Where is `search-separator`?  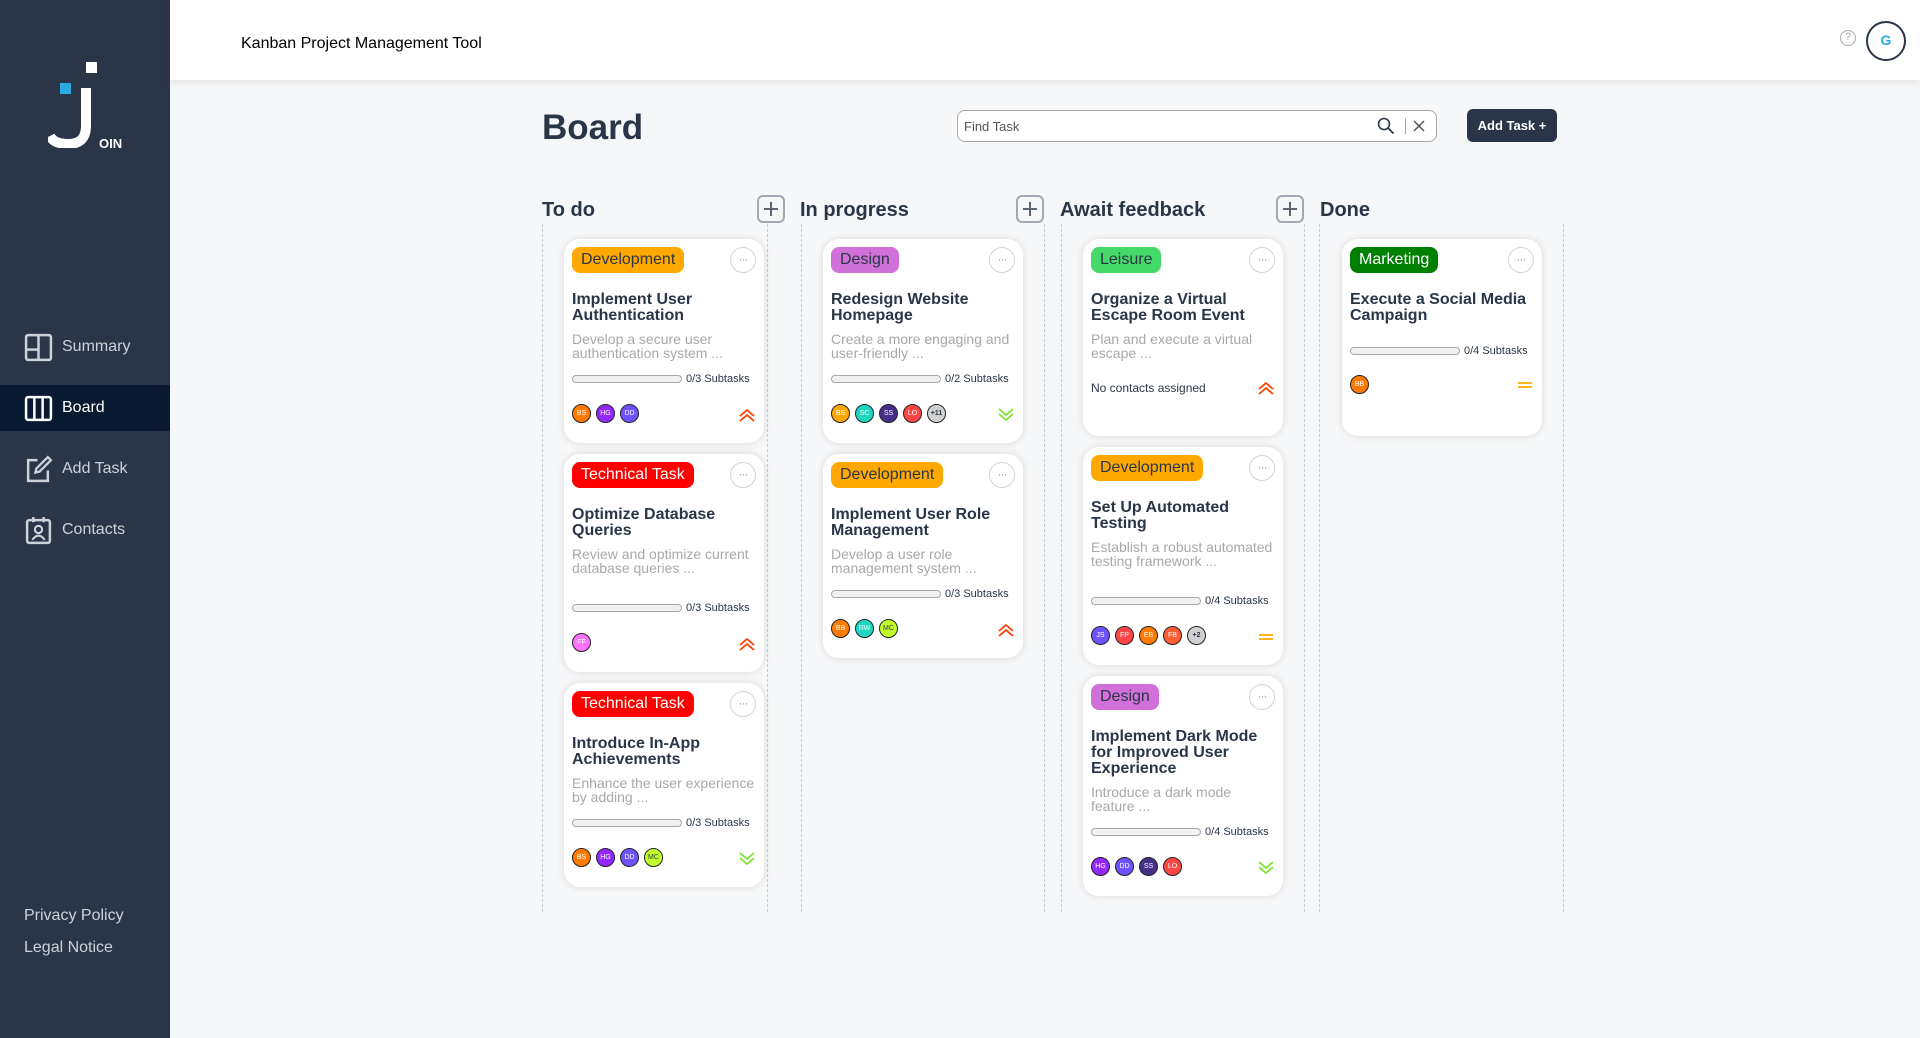 search-separator is located at coordinates (1405, 126).